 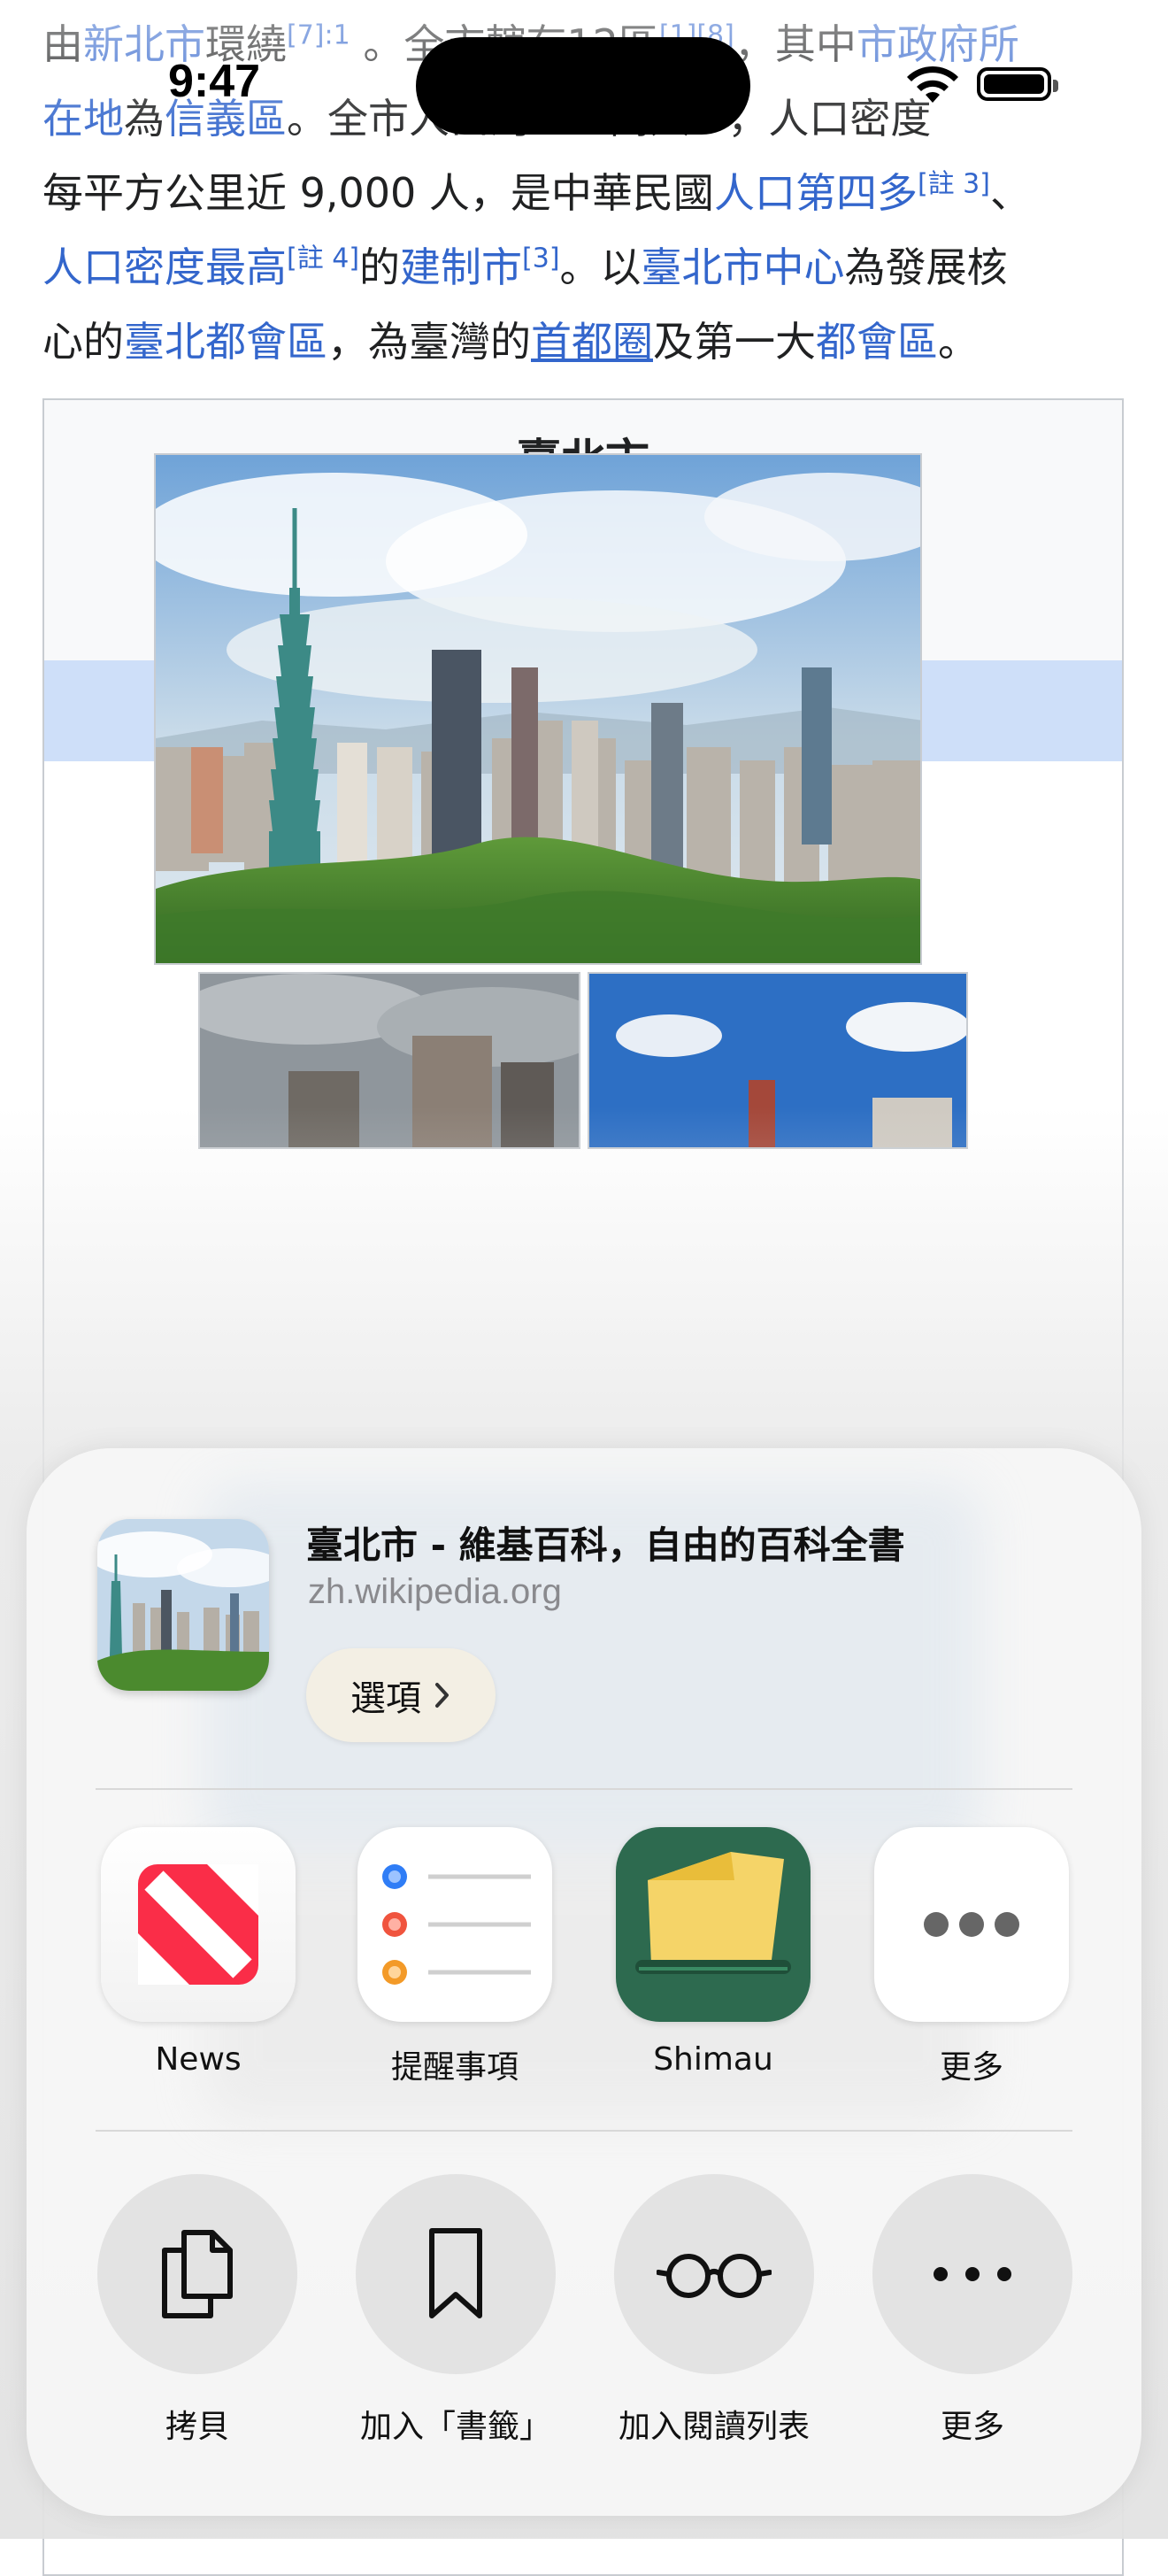 What do you see at coordinates (435, 1591) in the screenshot?
I see `share-page-url: zh.wikipedia.org` at bounding box center [435, 1591].